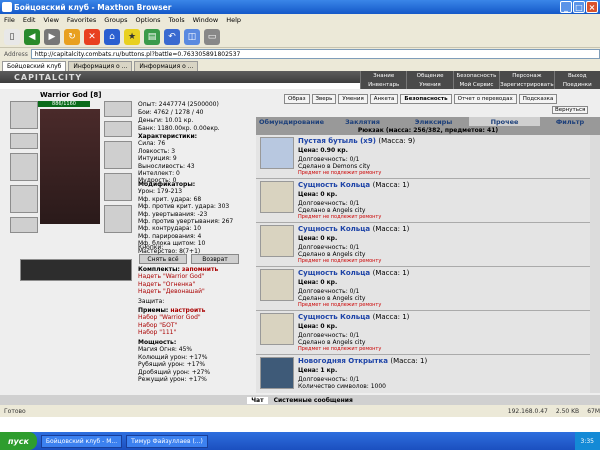 Image resolution: width=600 pixels, height=450 pixels. What do you see at coordinates (538, 99) in the screenshot?
I see `hint-button: Подсказка` at bounding box center [538, 99].